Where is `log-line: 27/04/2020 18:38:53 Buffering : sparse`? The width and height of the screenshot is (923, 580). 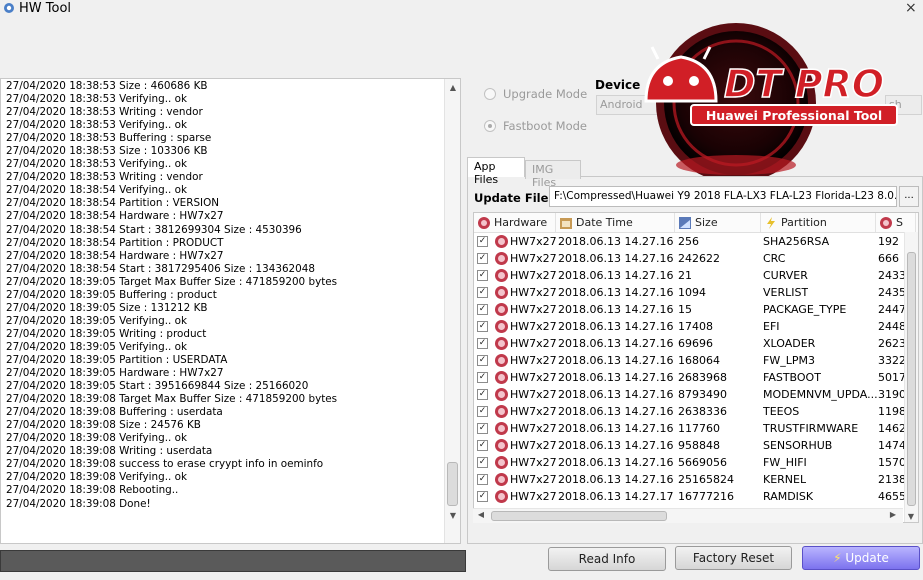
log-line: 27/04/2020 18:38:53 Buffering : sparse is located at coordinates (109, 138).